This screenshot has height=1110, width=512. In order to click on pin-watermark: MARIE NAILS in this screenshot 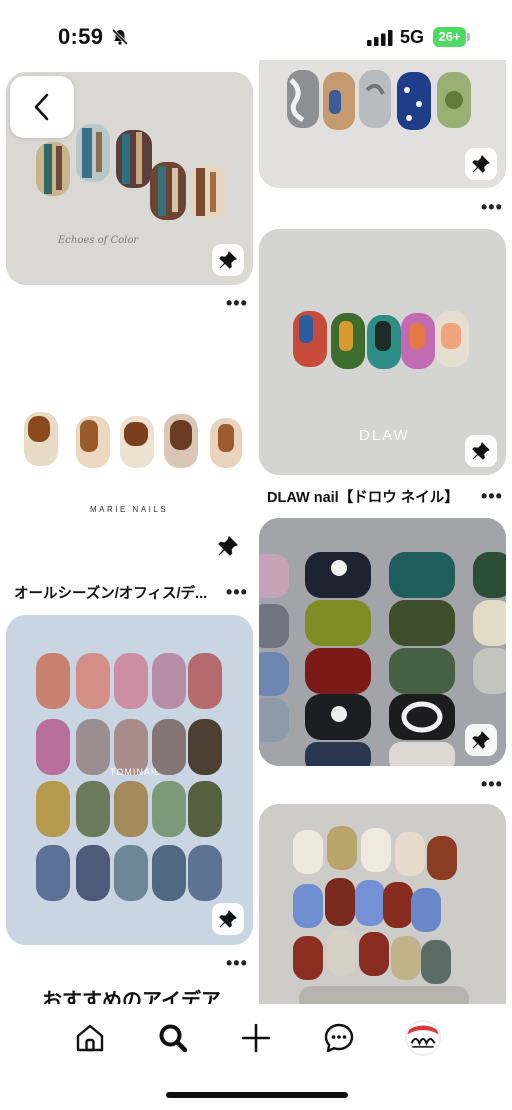, I will do `click(129, 509)`.